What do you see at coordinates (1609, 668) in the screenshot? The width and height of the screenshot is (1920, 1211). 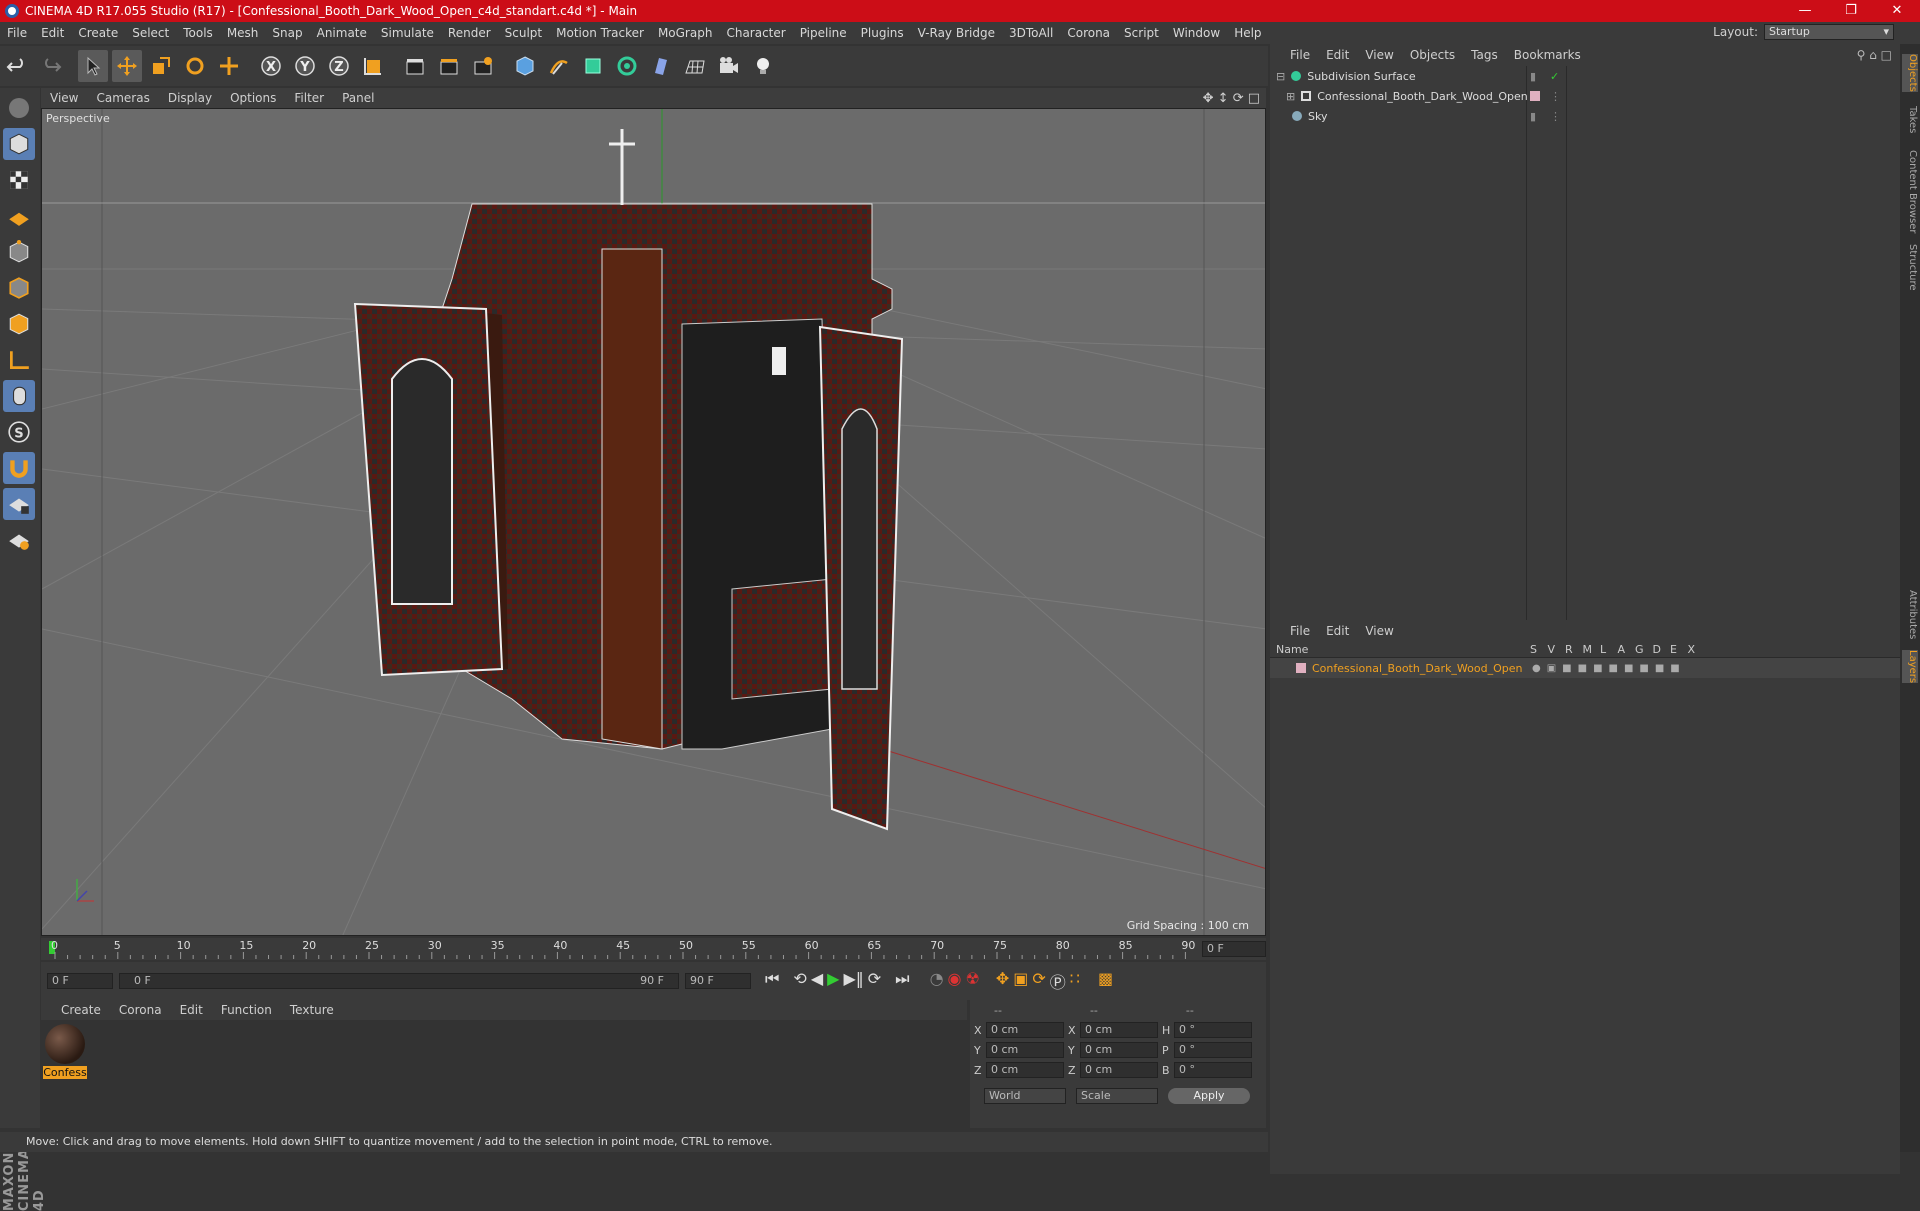 I see `layer-flags-icons: ●▣■■■■■■■■` at bounding box center [1609, 668].